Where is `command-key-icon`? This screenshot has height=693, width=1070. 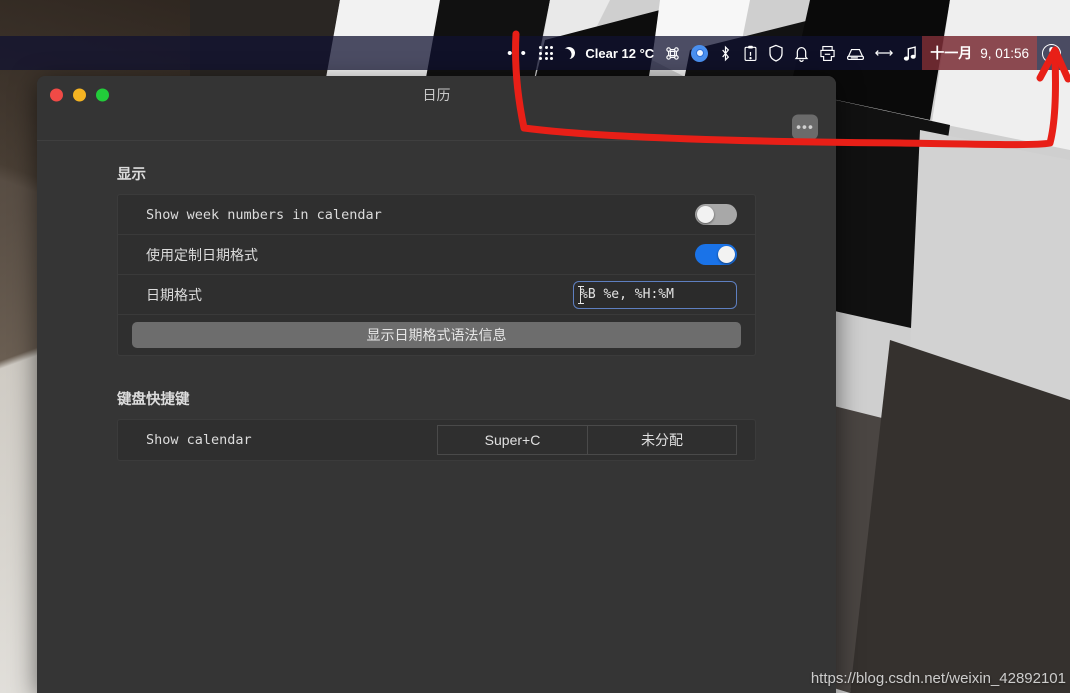 command-key-icon is located at coordinates (672, 53).